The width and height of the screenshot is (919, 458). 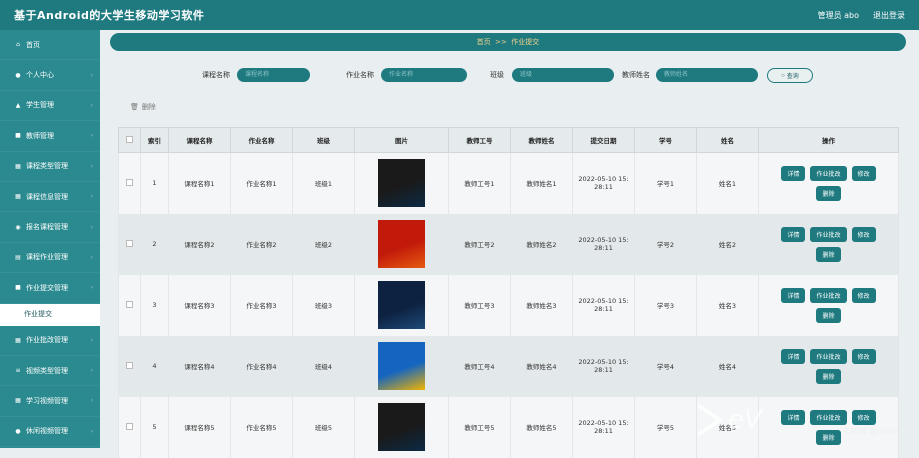 I want to click on chevron-icon: ›, so click(x=91, y=136).